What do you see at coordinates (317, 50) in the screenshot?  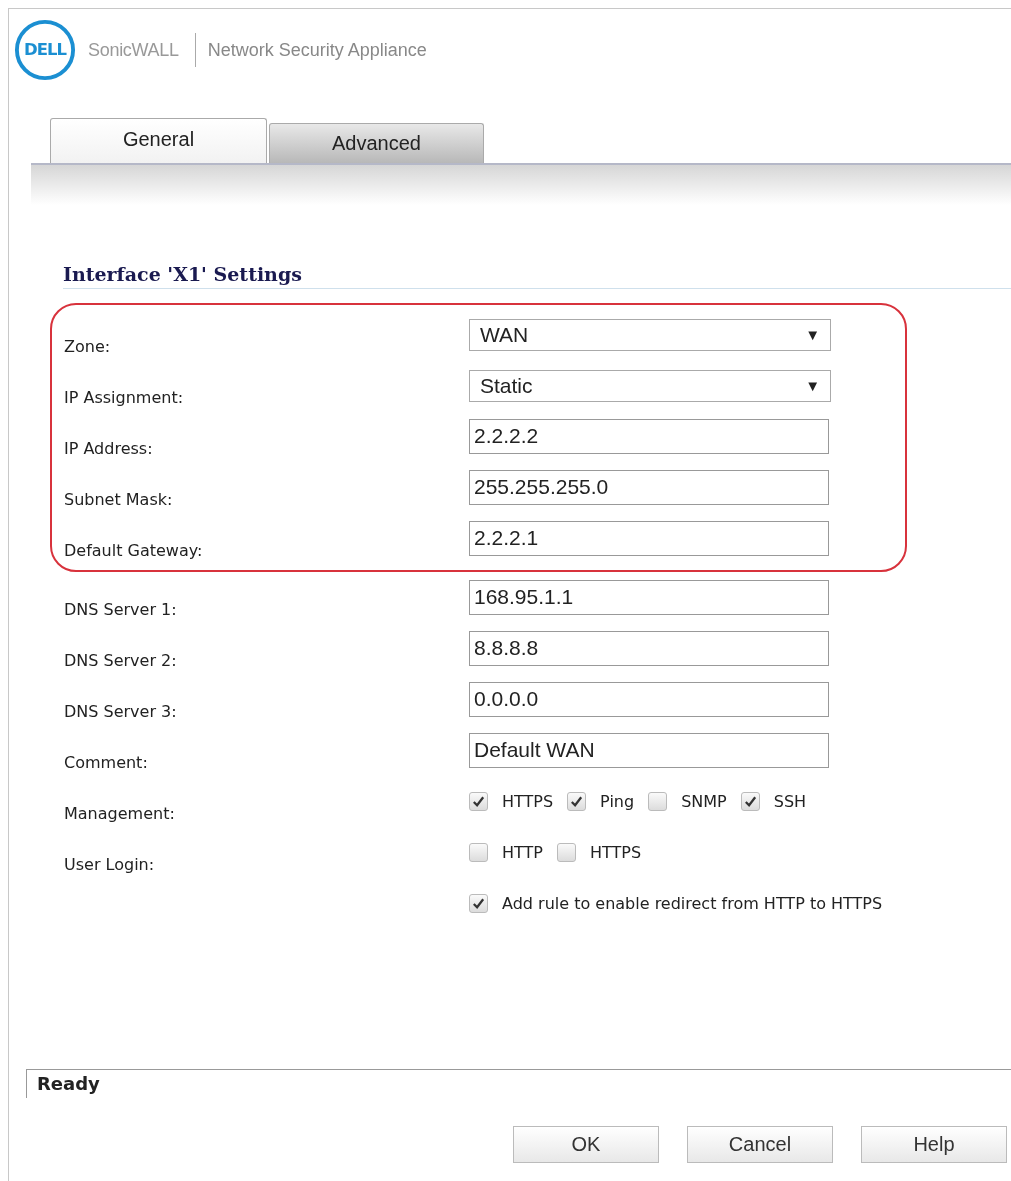 I see `product-name: Network Security Appliance` at bounding box center [317, 50].